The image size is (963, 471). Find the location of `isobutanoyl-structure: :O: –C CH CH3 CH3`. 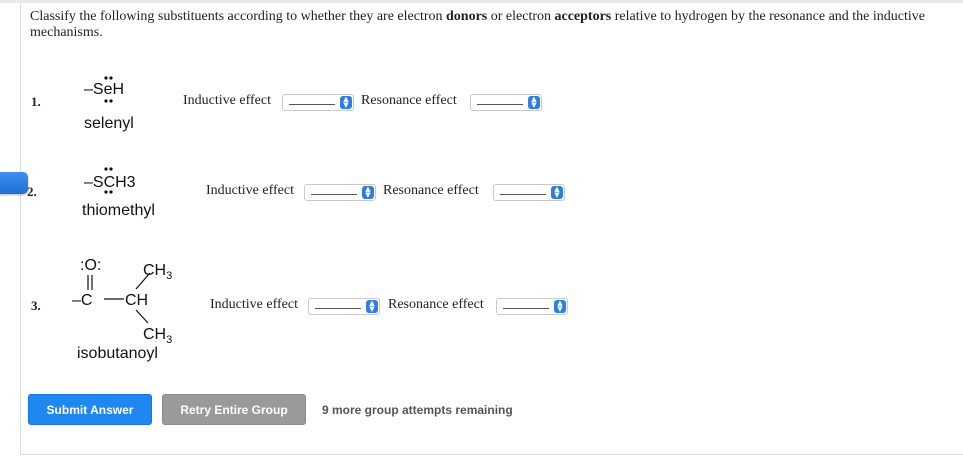

isobutanoyl-structure: :O: –C CH CH3 CH3 is located at coordinates (122, 301).